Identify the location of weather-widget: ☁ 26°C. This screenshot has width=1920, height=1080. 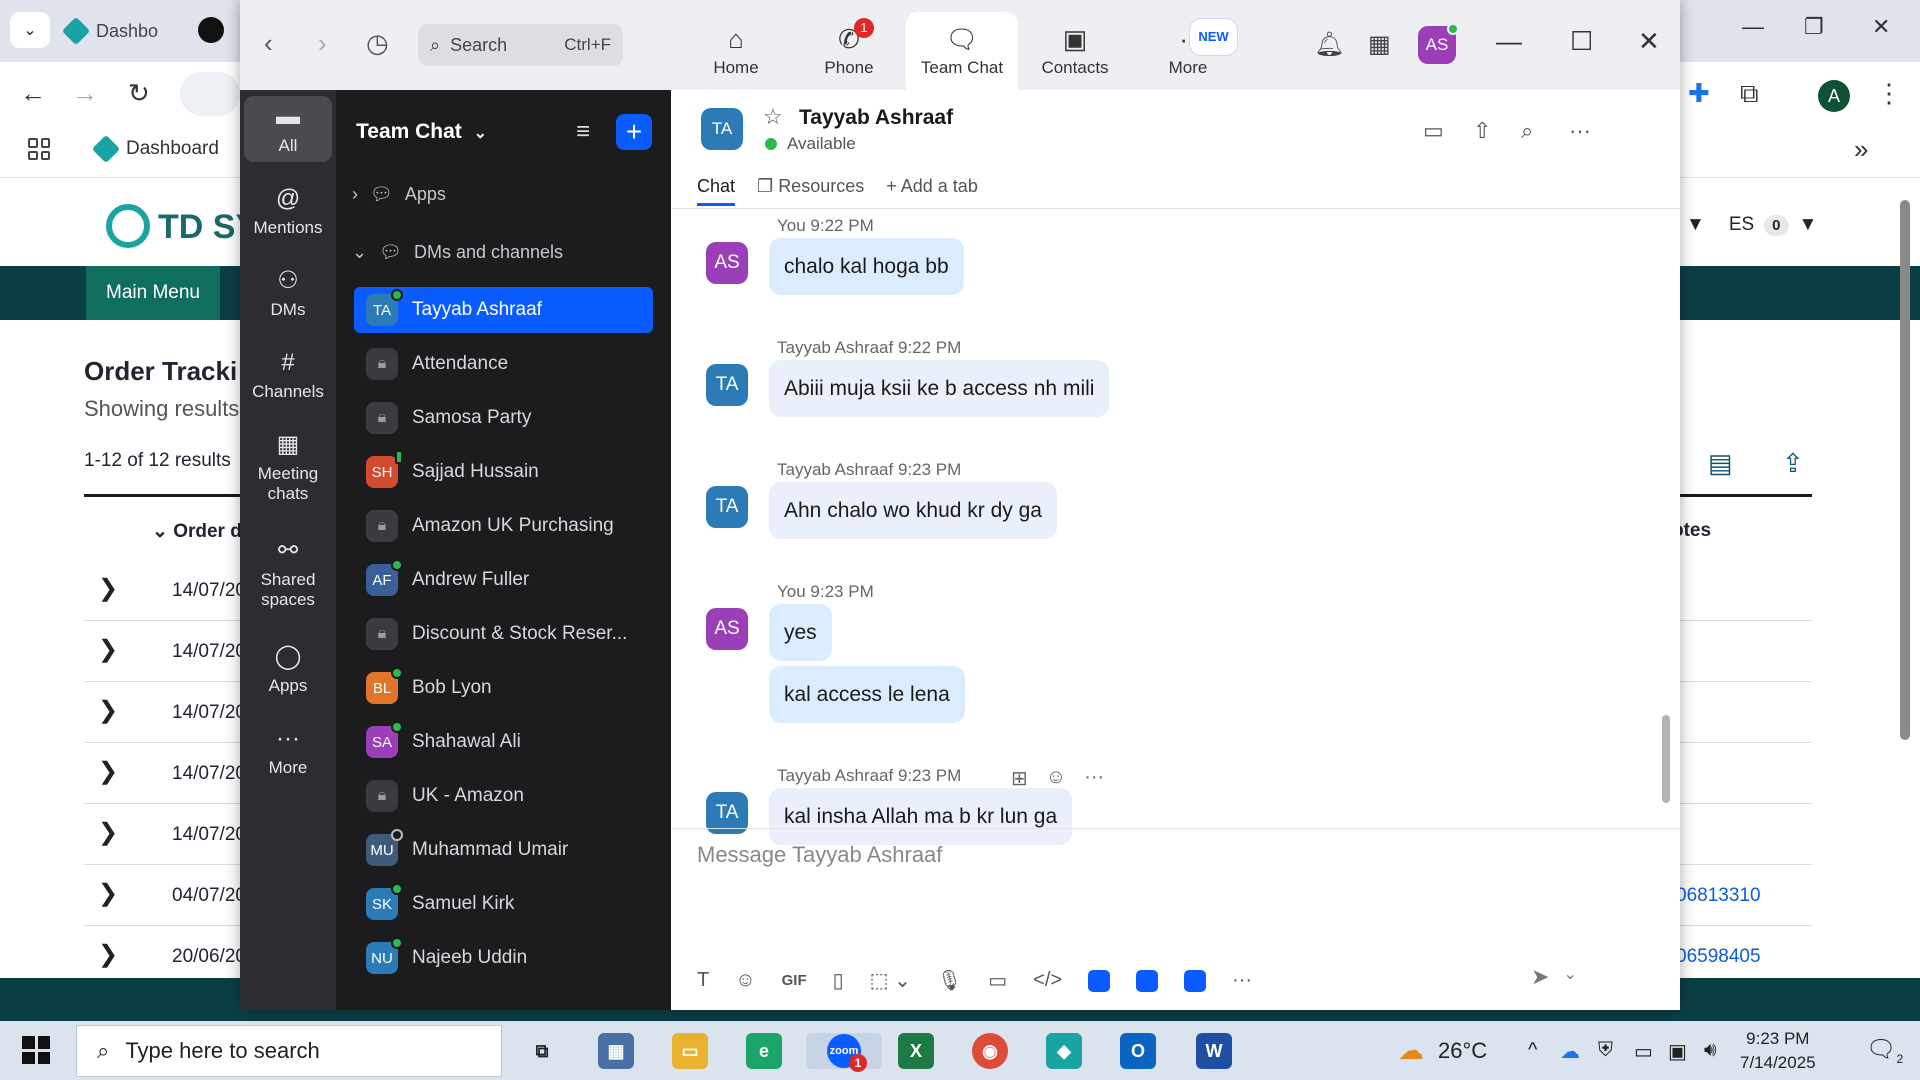
(1442, 1050).